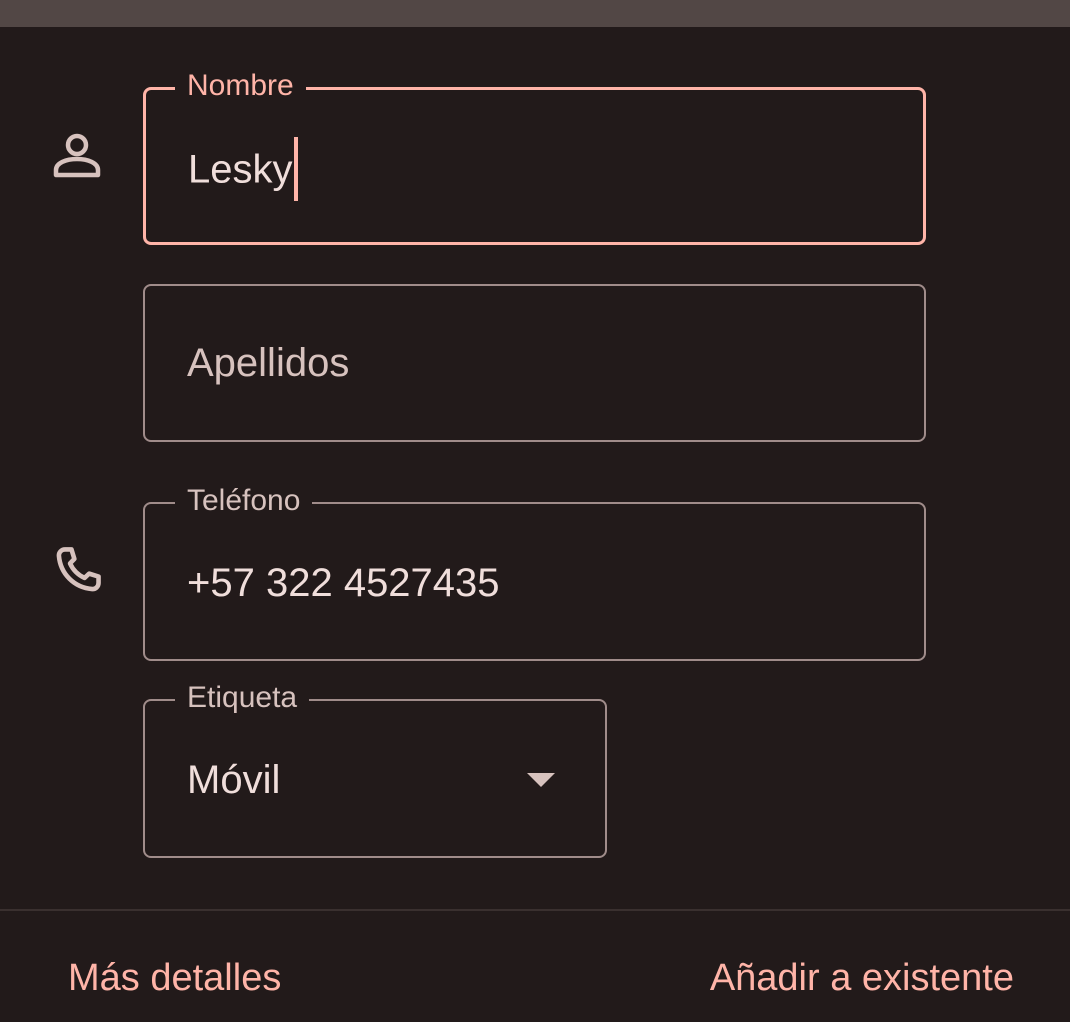 The width and height of the screenshot is (1070, 1022). What do you see at coordinates (240, 169) in the screenshot?
I see `first-name-value: Lesky` at bounding box center [240, 169].